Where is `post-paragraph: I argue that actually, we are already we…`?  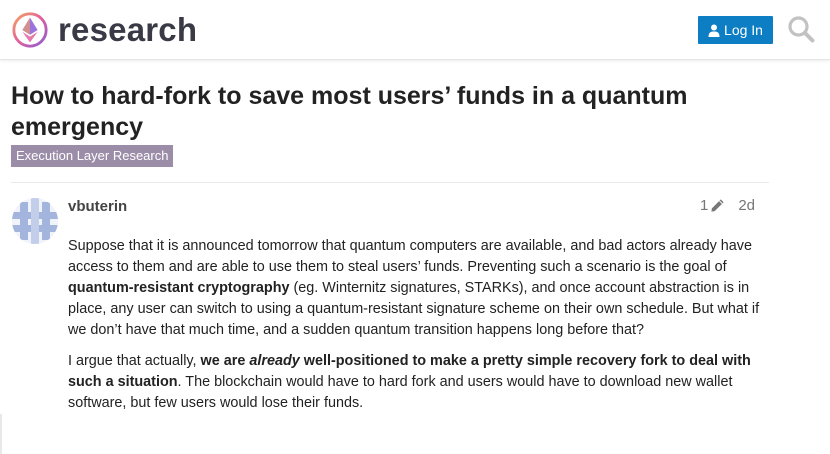
post-paragraph: I argue that actually, we are already we… is located at coordinates (409, 382).